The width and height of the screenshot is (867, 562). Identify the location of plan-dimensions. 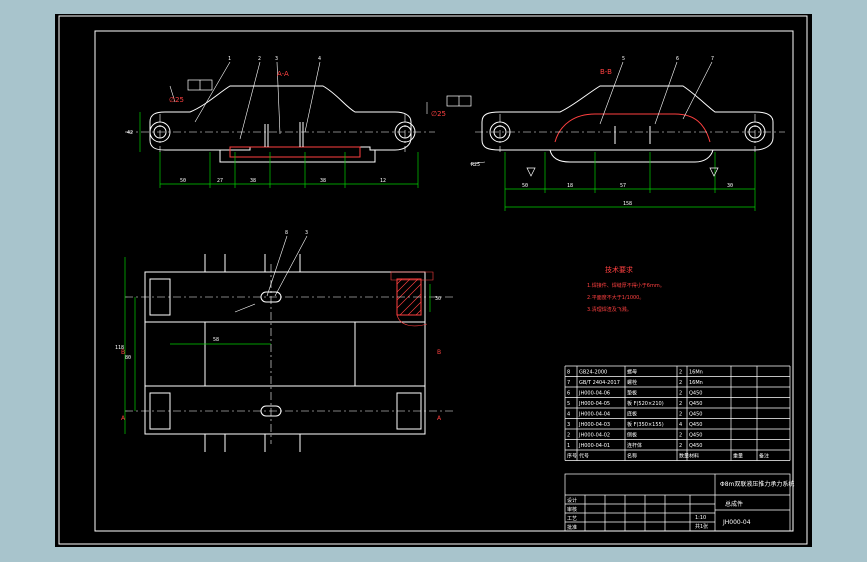
(277, 345).